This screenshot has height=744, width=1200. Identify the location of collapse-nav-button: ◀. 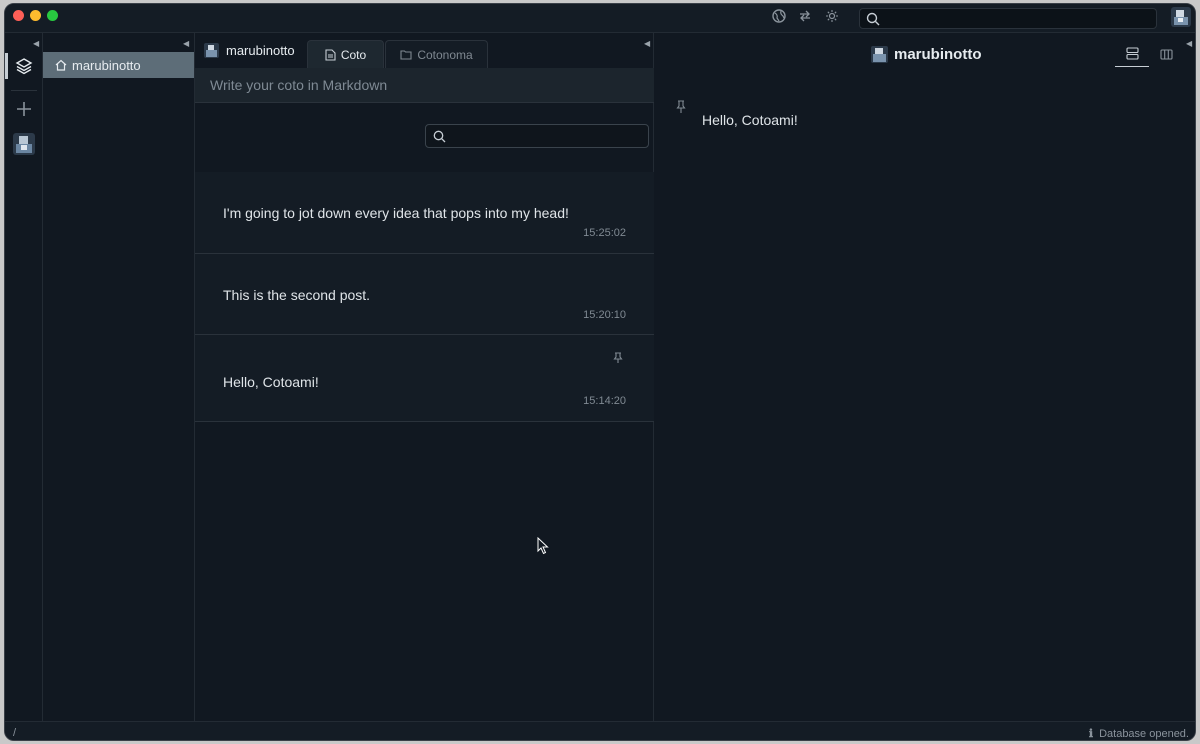
(186, 43).